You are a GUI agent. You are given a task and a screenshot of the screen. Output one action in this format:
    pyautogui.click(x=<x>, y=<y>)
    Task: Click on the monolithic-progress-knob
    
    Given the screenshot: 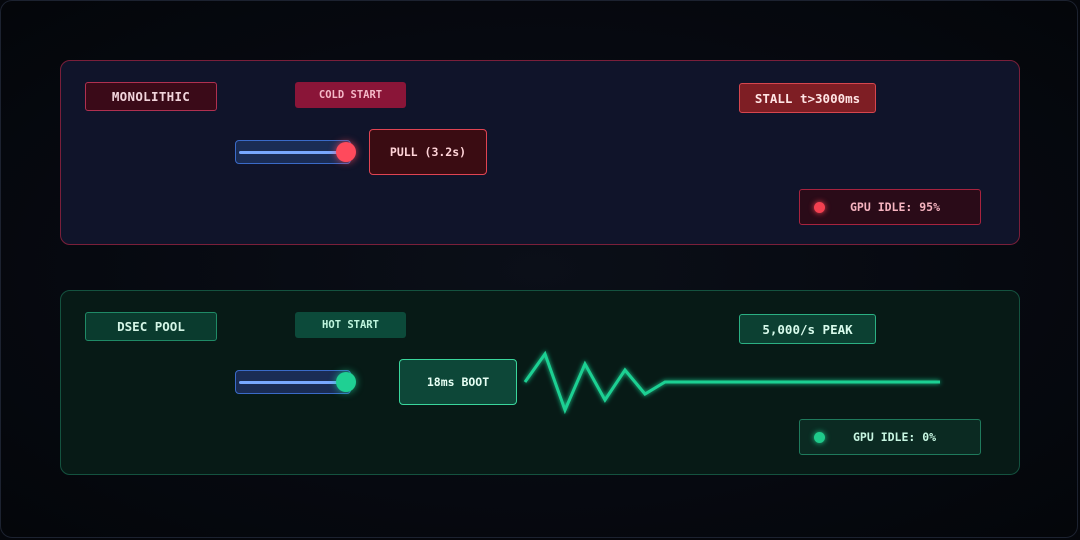 What is the action you would take?
    pyautogui.click(x=346, y=152)
    